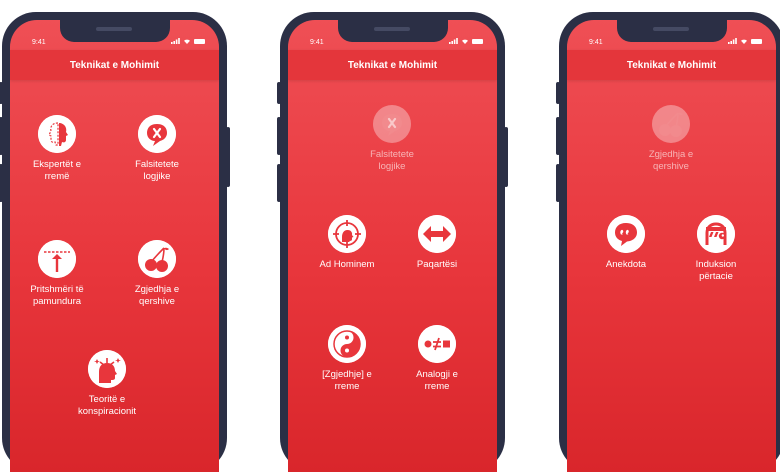  I want to click on menu-item-anecdote: Anekdota, so click(626, 243).